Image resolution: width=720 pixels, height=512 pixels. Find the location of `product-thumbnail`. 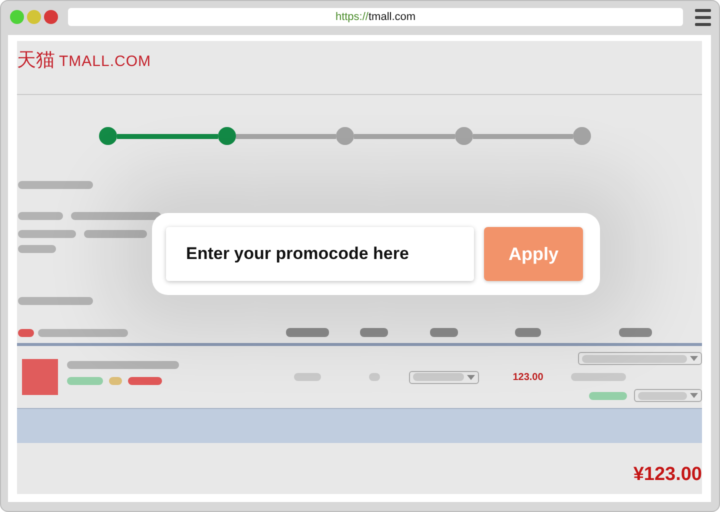

product-thumbnail is located at coordinates (40, 377).